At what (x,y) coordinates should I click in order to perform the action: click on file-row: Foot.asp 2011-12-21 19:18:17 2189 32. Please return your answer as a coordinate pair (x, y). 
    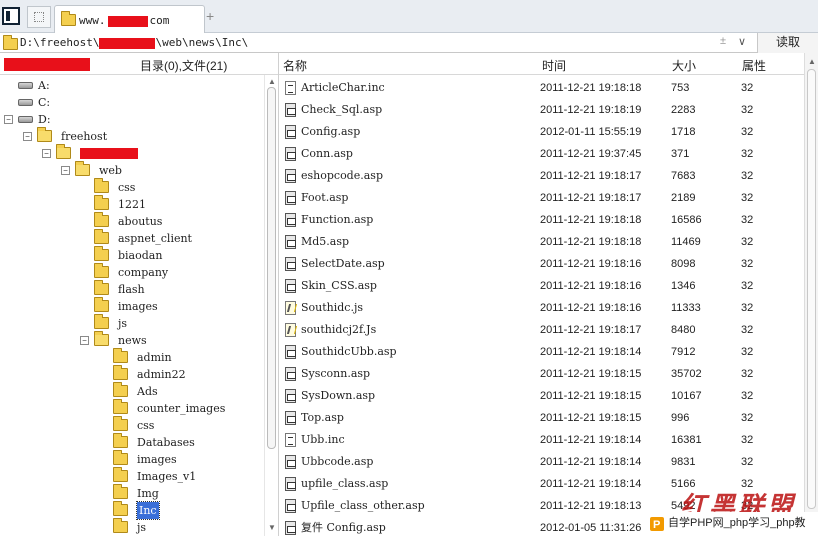
    Looking at the image, I should click on (541, 198).